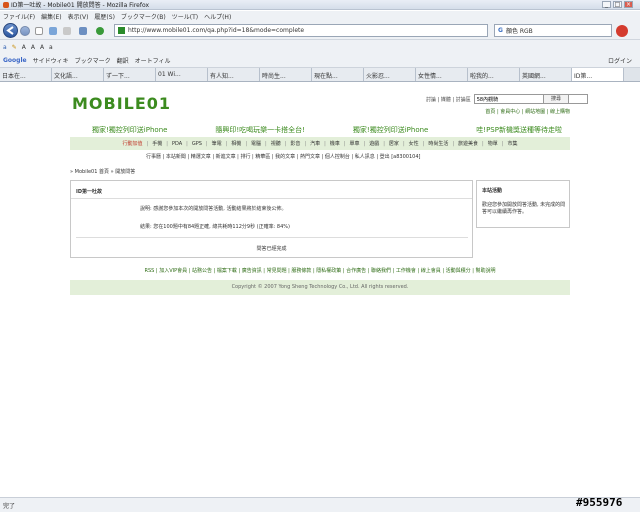  I want to click on maximize-button: □, so click(617, 4).